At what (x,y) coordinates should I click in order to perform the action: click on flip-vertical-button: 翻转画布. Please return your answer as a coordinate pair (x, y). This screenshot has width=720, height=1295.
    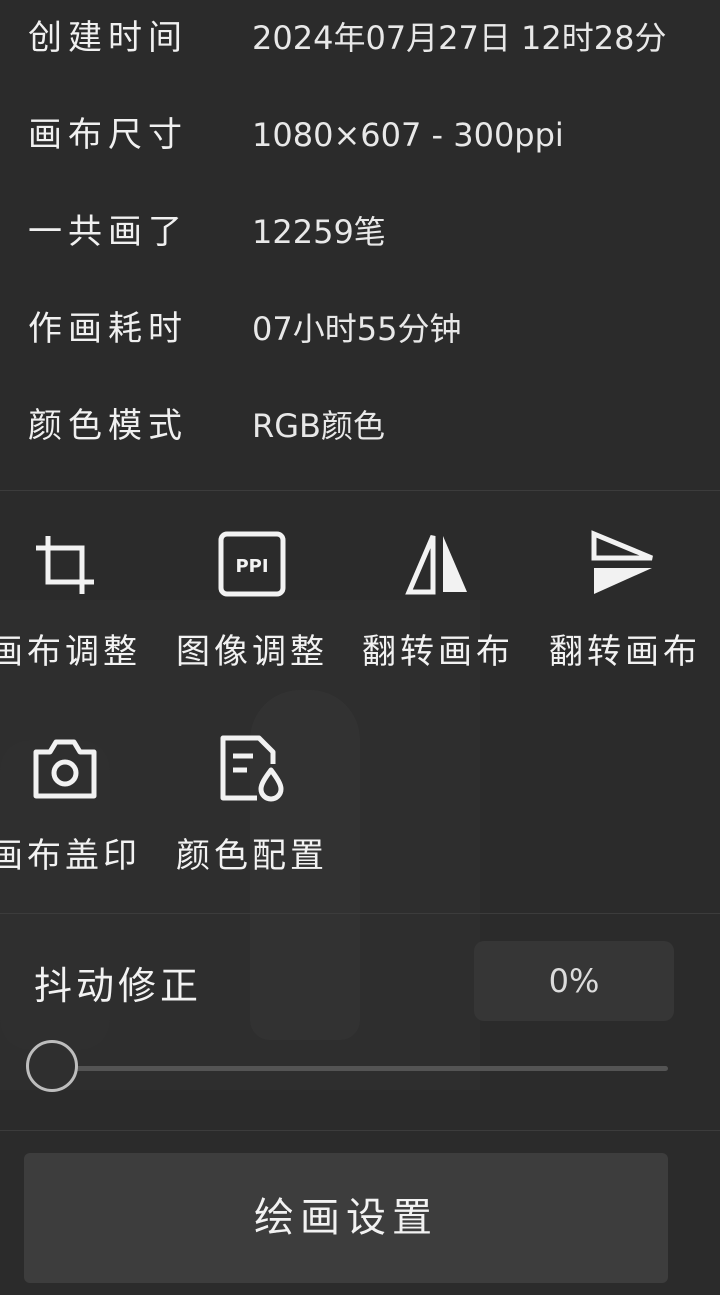
    Looking at the image, I should click on (625, 610).